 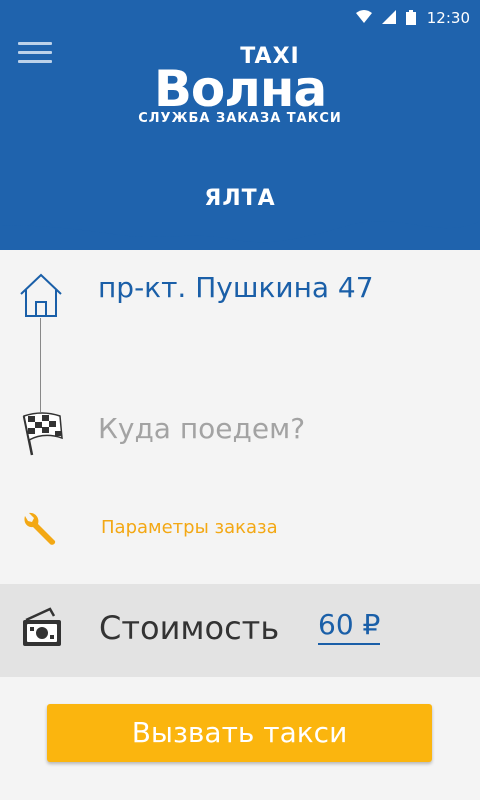 I want to click on status-bar: 12:30, so click(x=240, y=17).